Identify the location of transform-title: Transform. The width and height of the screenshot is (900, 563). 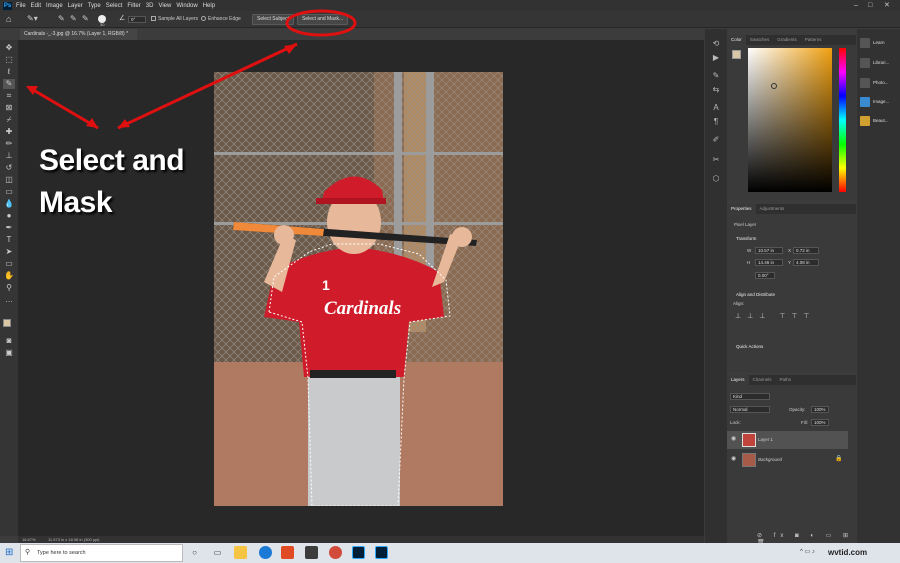
(746, 238).